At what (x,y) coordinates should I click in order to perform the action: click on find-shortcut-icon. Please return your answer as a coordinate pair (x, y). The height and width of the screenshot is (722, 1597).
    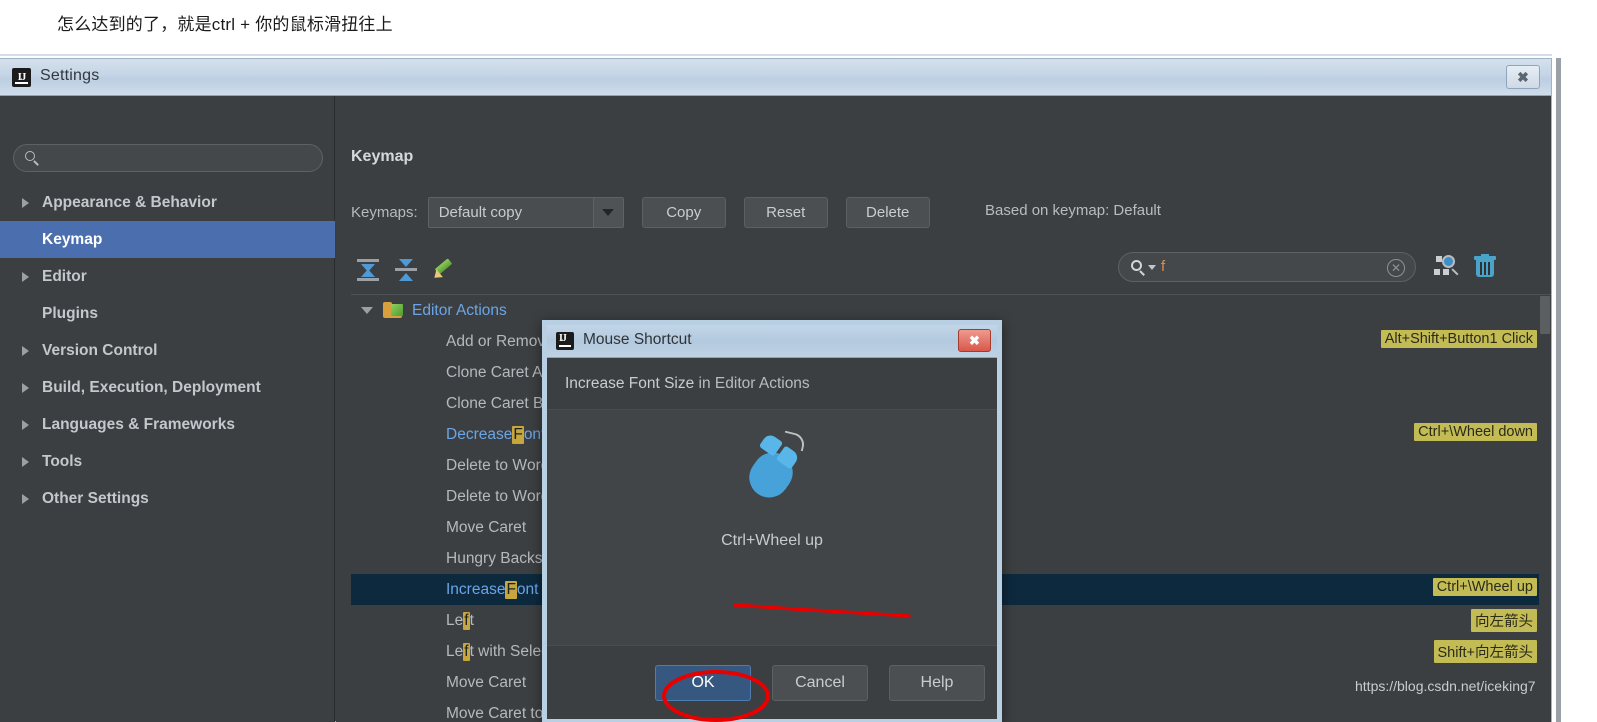
    Looking at the image, I should click on (1447, 267).